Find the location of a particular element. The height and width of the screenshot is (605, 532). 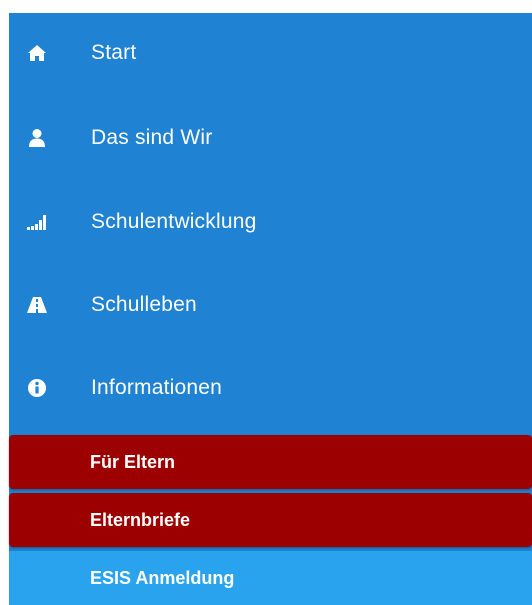

signal-bars-icon is located at coordinates (37, 222).